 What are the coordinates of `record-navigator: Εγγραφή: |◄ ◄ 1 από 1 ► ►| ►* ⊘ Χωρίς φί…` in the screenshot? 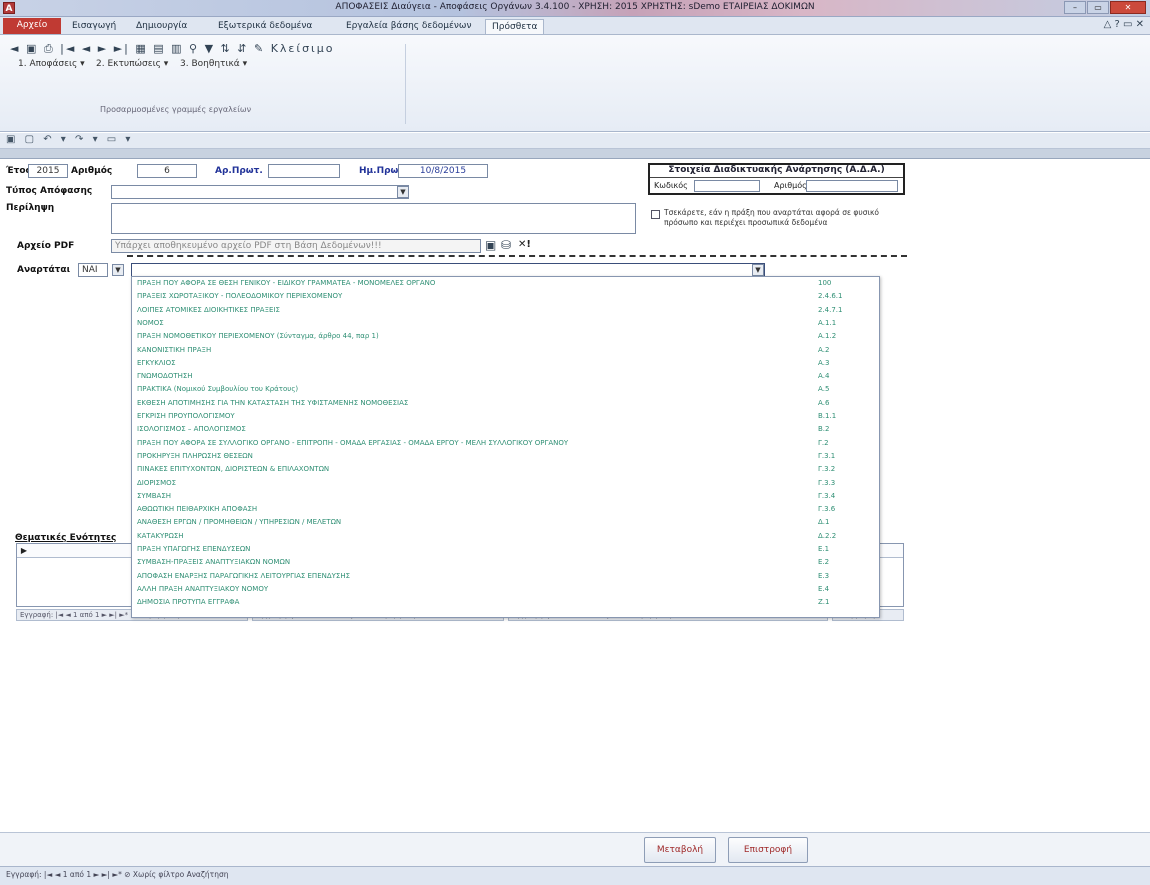 It's located at (117, 874).